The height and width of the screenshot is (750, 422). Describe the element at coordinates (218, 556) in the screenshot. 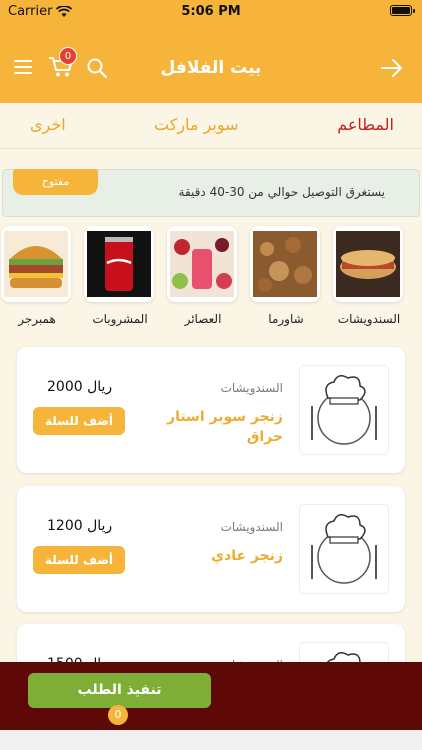

I see `product-name: زنجر عادي` at that location.